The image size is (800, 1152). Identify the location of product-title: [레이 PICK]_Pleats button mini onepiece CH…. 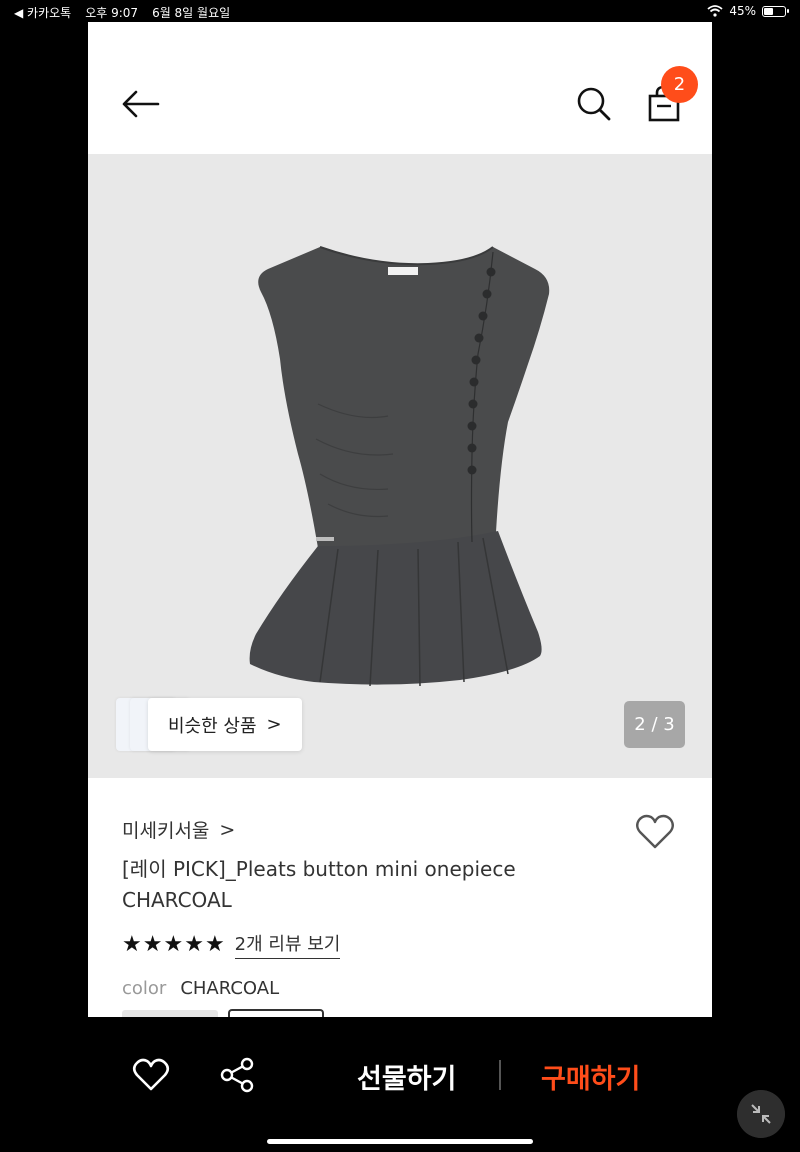
(357, 885).